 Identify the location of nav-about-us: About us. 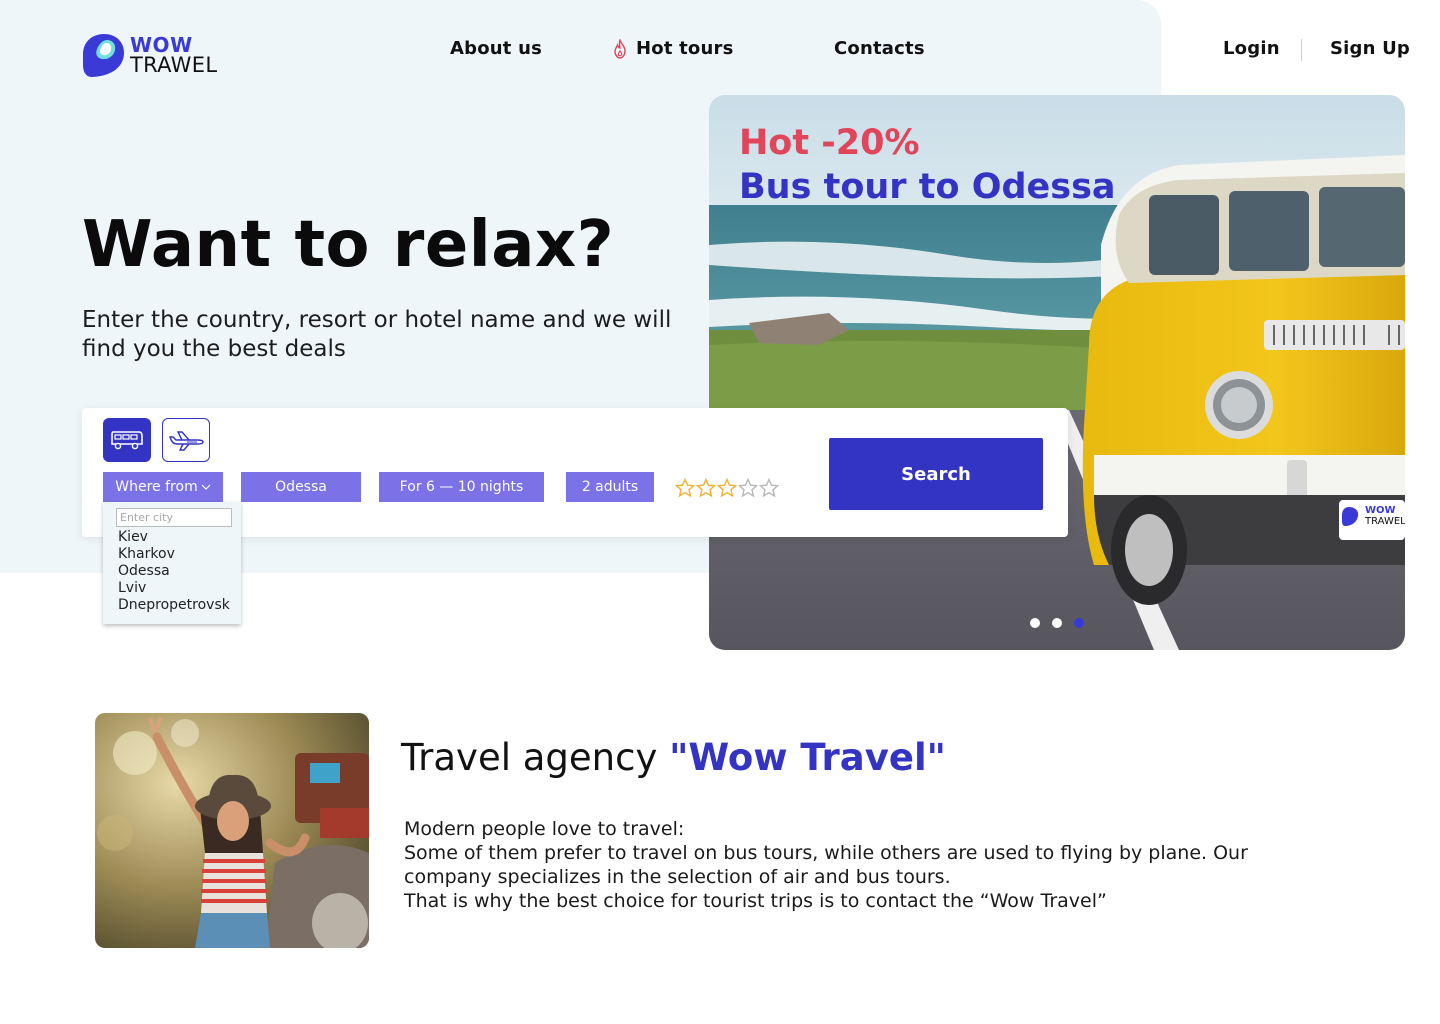
(496, 48).